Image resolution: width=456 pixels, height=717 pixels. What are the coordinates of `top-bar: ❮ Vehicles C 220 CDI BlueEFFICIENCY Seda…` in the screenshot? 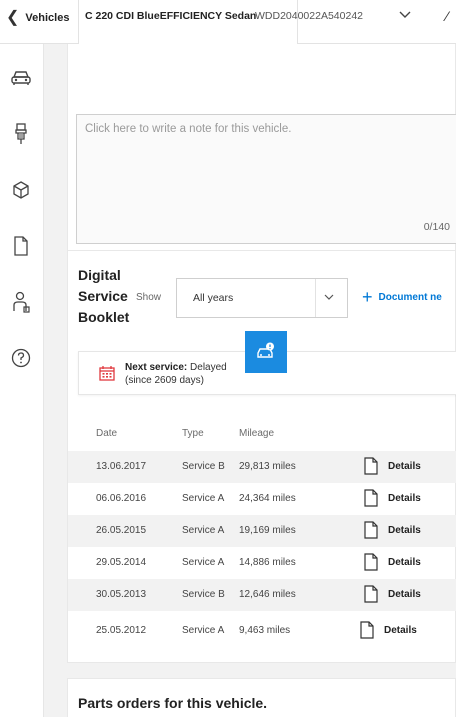 It's located at (228, 22).